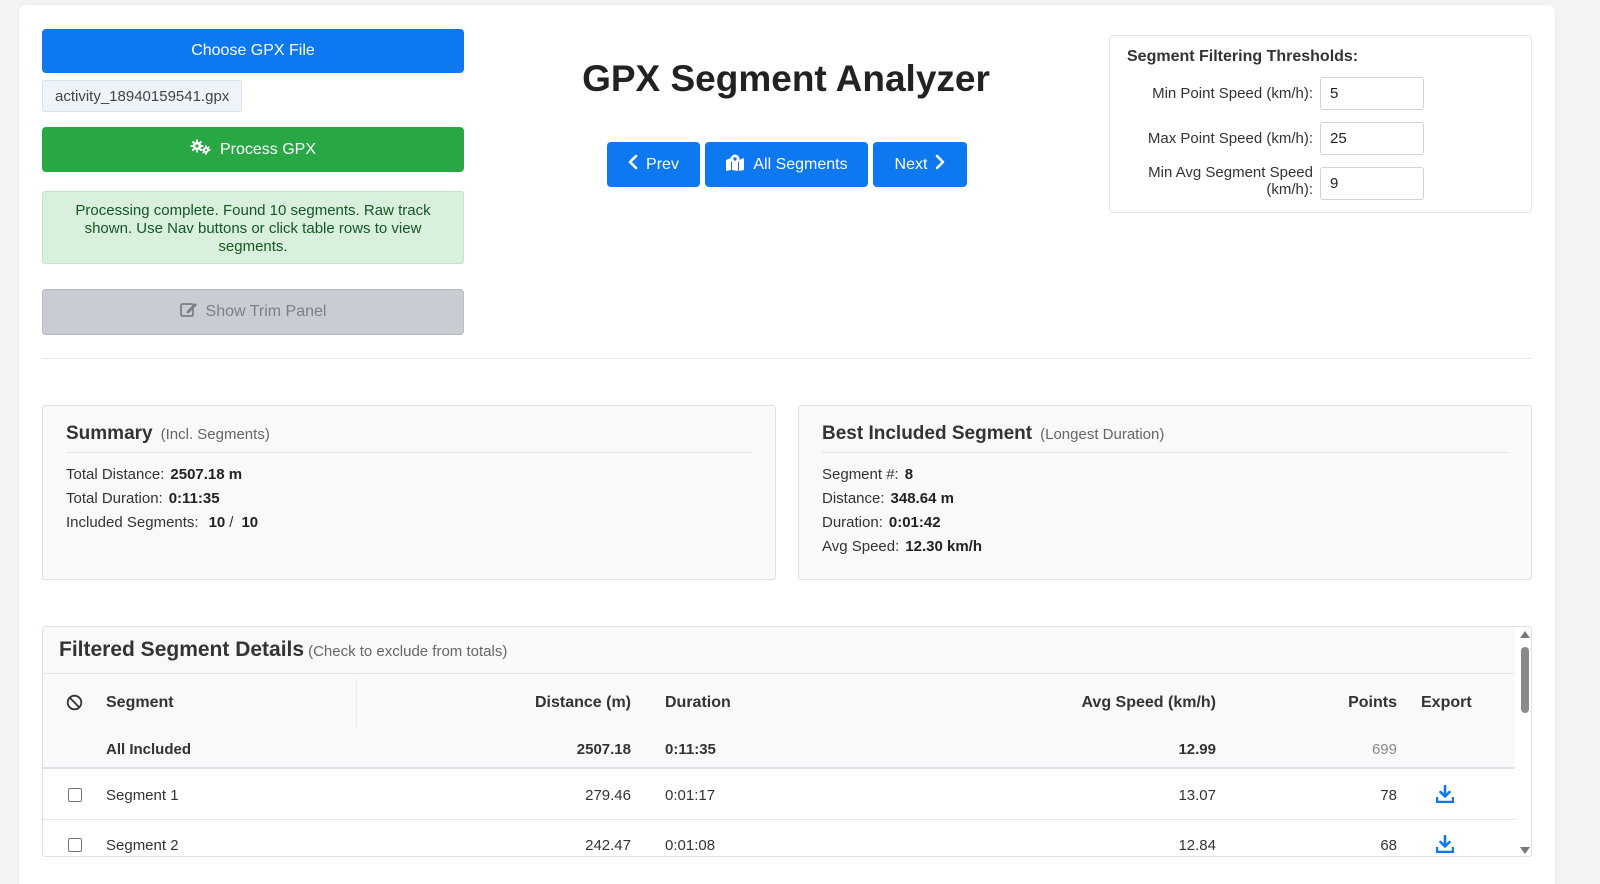 This screenshot has height=884, width=1600. Describe the element at coordinates (1388, 845) in the screenshot. I see `segment-points: 68` at that location.